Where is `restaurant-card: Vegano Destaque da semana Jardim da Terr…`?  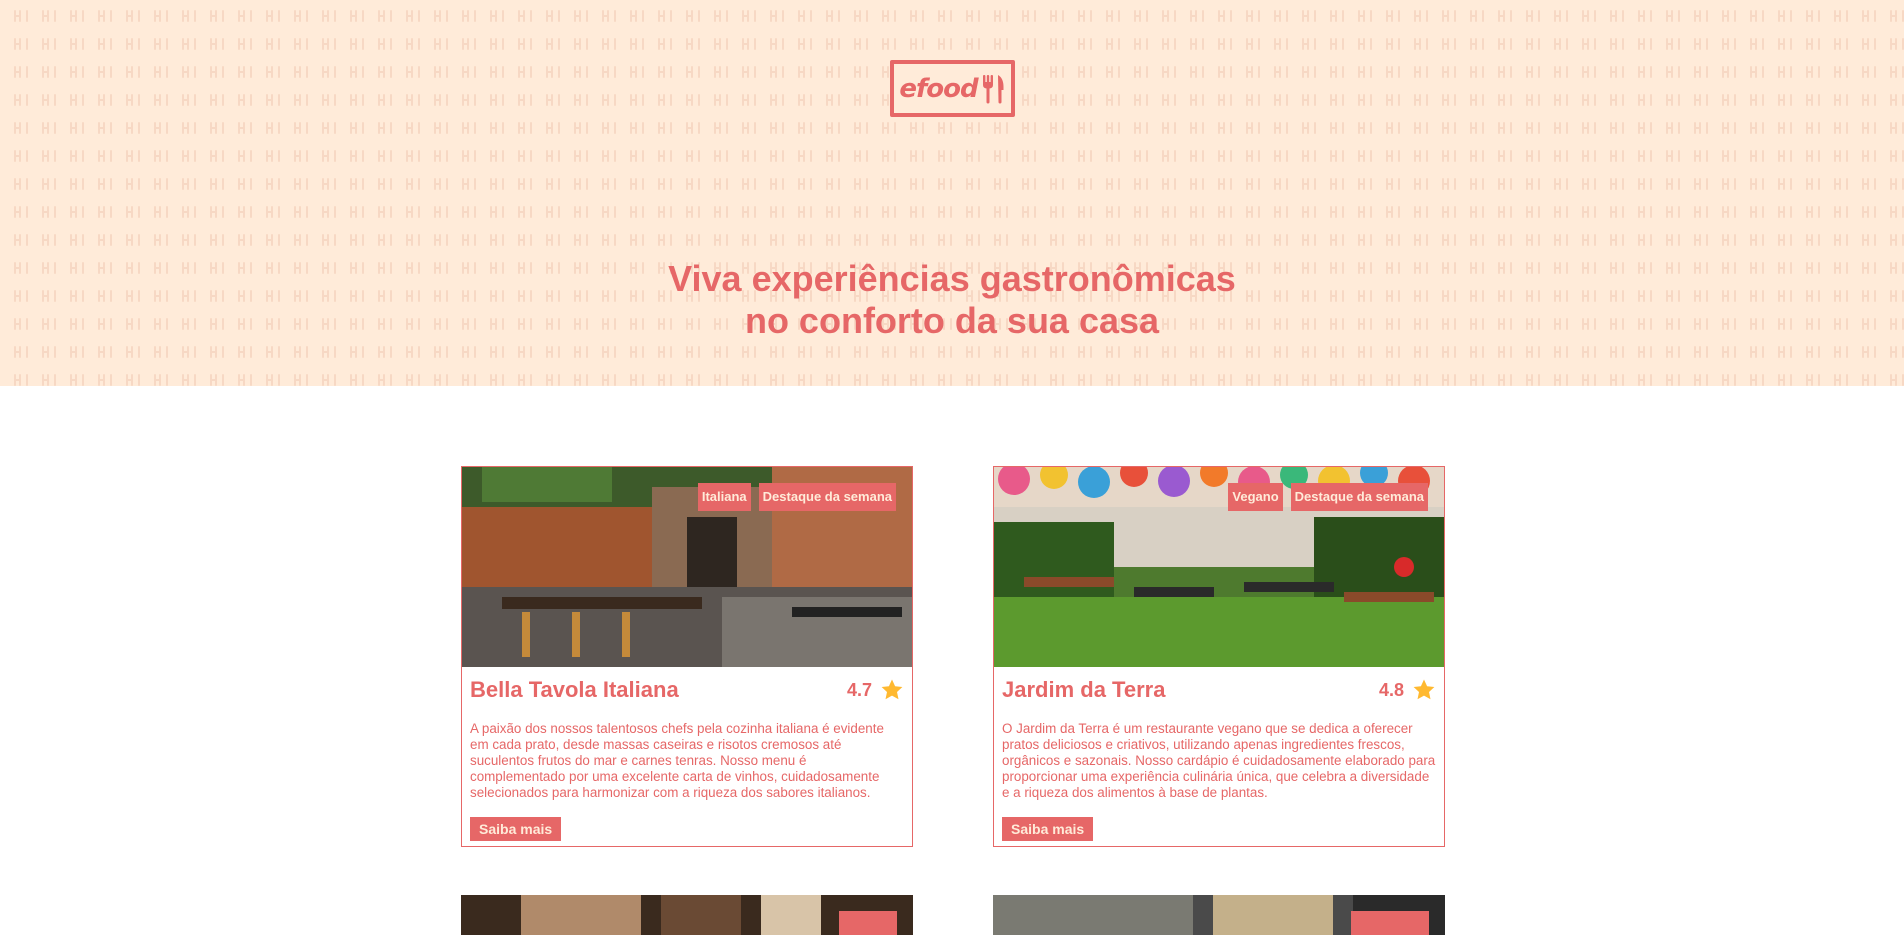 restaurant-card: Vegano Destaque da semana Jardim da Terr… is located at coordinates (1219, 656).